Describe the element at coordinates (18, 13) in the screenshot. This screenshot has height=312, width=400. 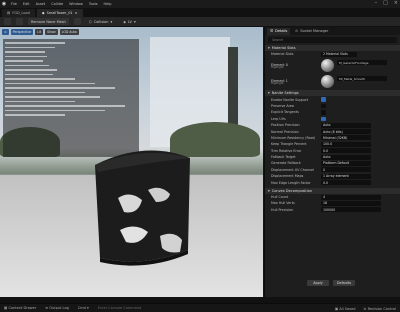
I see `tab-fgd-load: ▤ FGD_Load` at that location.